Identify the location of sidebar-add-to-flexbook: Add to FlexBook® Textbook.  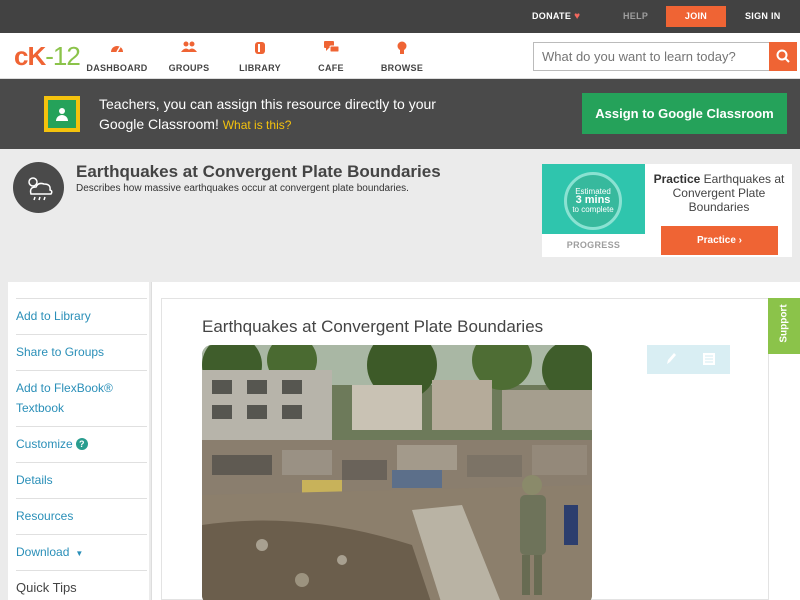
(81, 394).